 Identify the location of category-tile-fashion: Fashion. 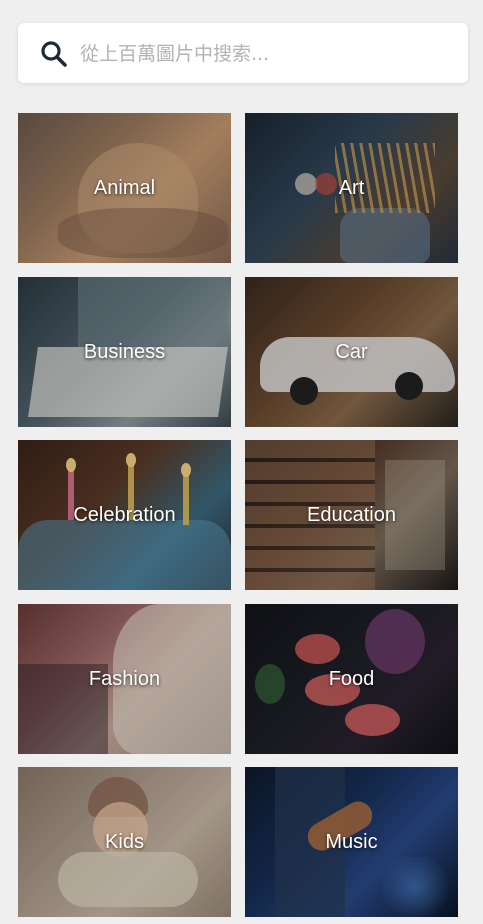
(124, 679).